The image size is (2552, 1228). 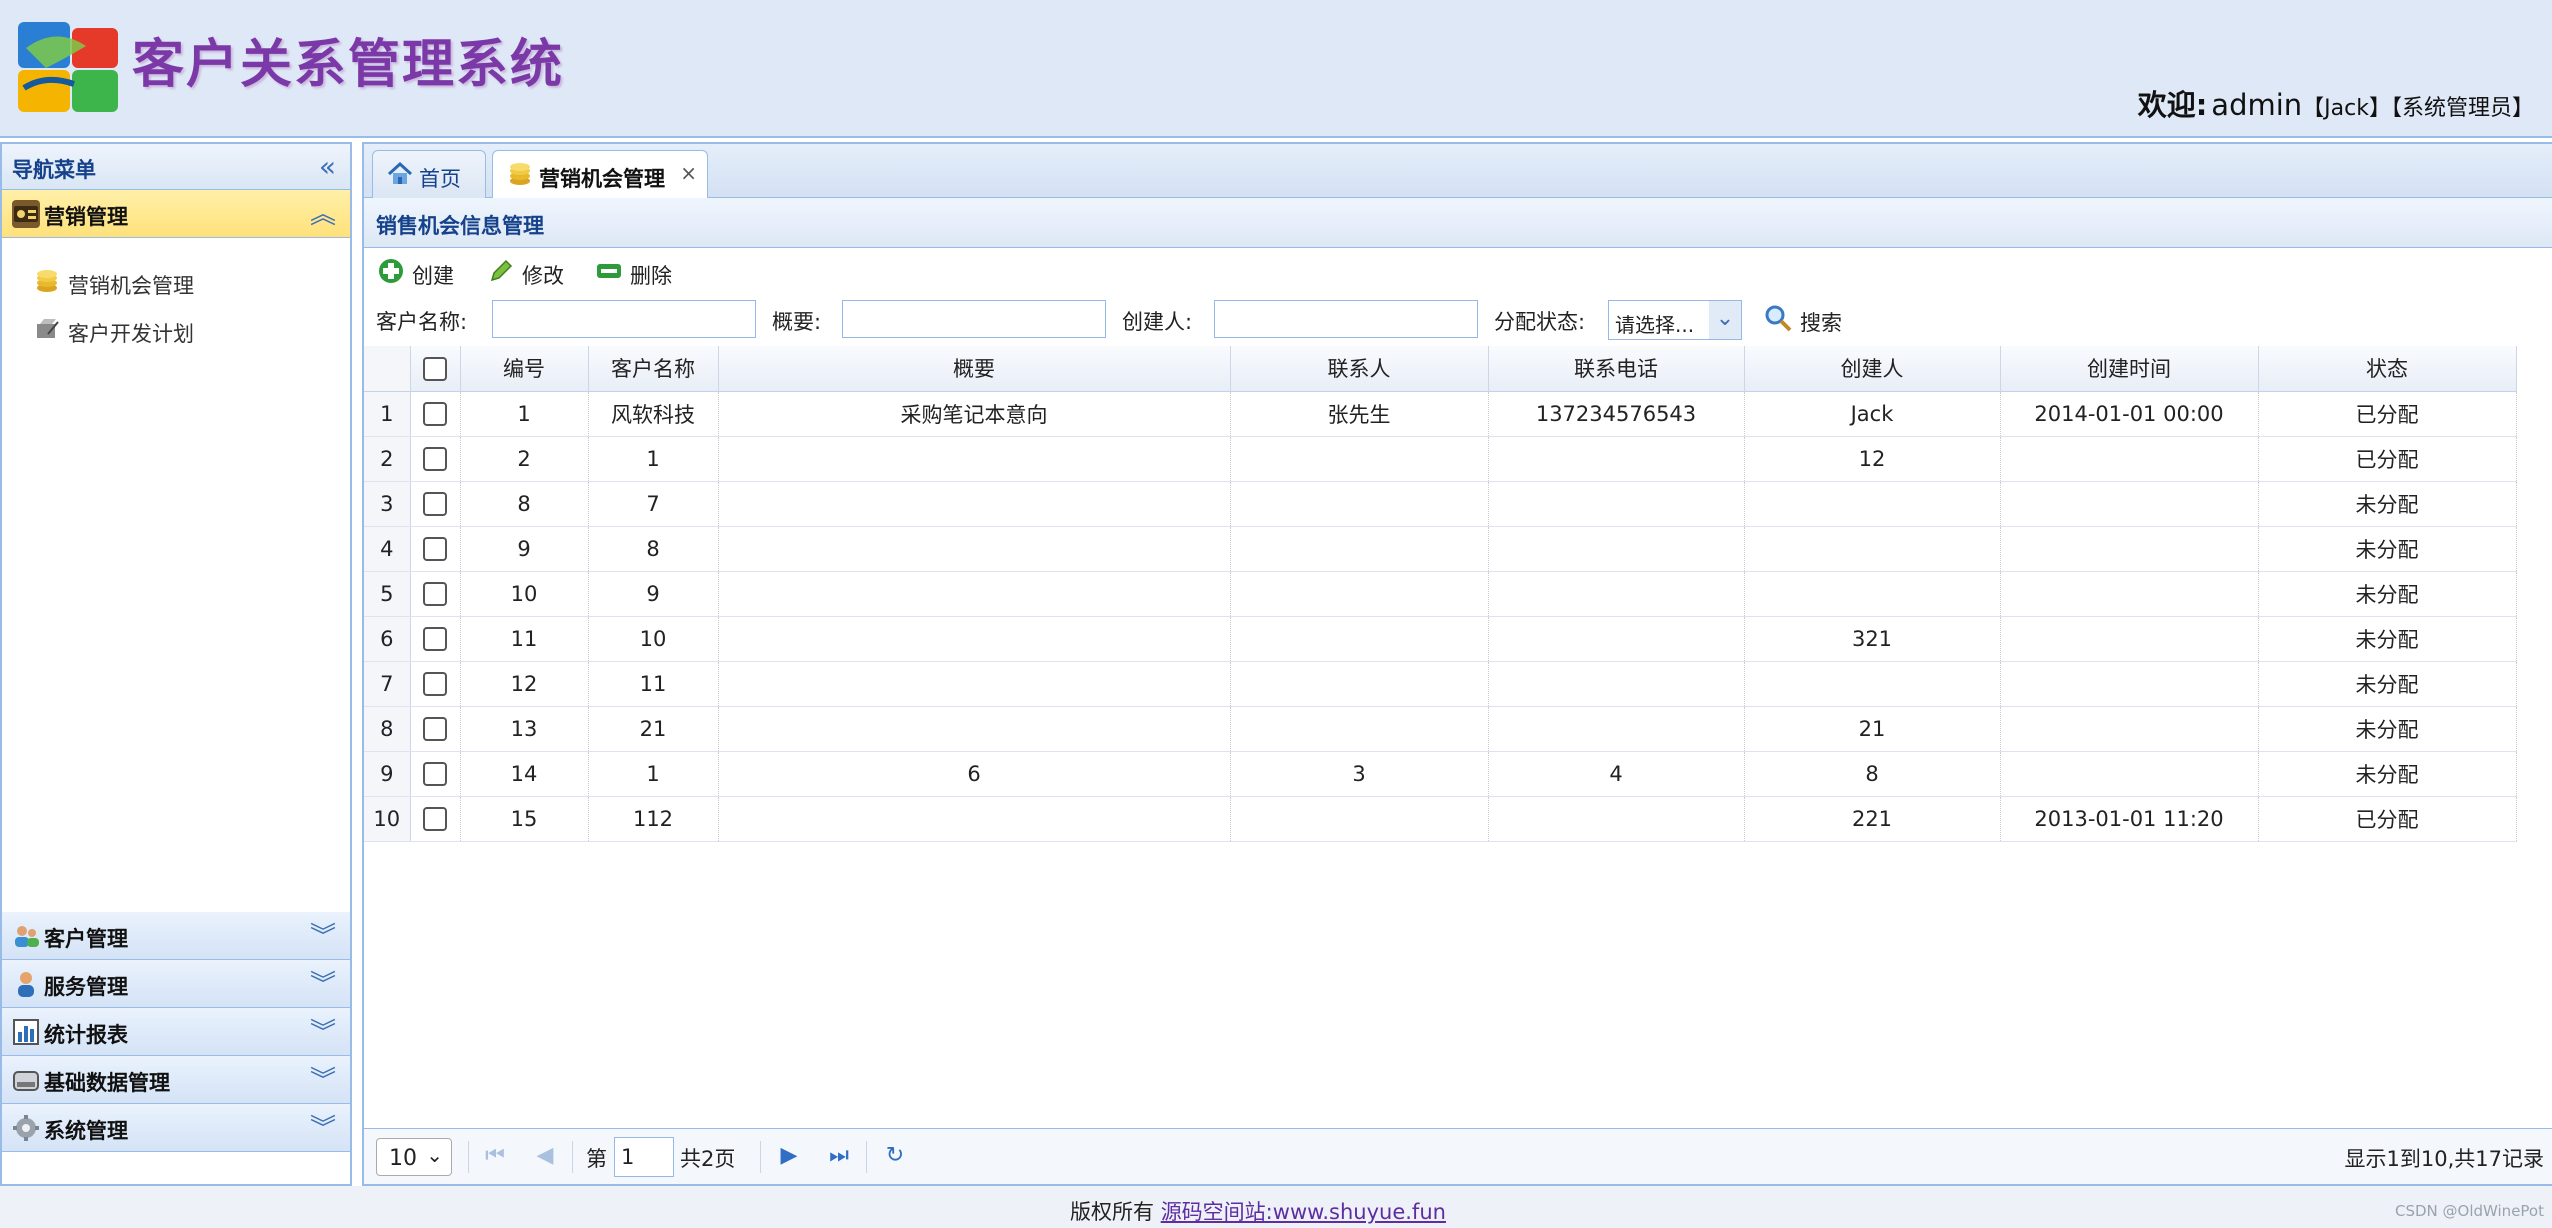 What do you see at coordinates (176, 936) in the screenshot?
I see `nav-group-customers: 客户管理 ︾` at bounding box center [176, 936].